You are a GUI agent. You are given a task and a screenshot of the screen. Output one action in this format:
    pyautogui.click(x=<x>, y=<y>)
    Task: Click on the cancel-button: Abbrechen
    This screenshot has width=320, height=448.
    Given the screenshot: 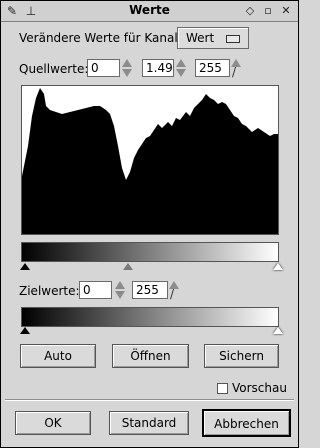 What is the action you would take?
    pyautogui.click(x=246, y=423)
    